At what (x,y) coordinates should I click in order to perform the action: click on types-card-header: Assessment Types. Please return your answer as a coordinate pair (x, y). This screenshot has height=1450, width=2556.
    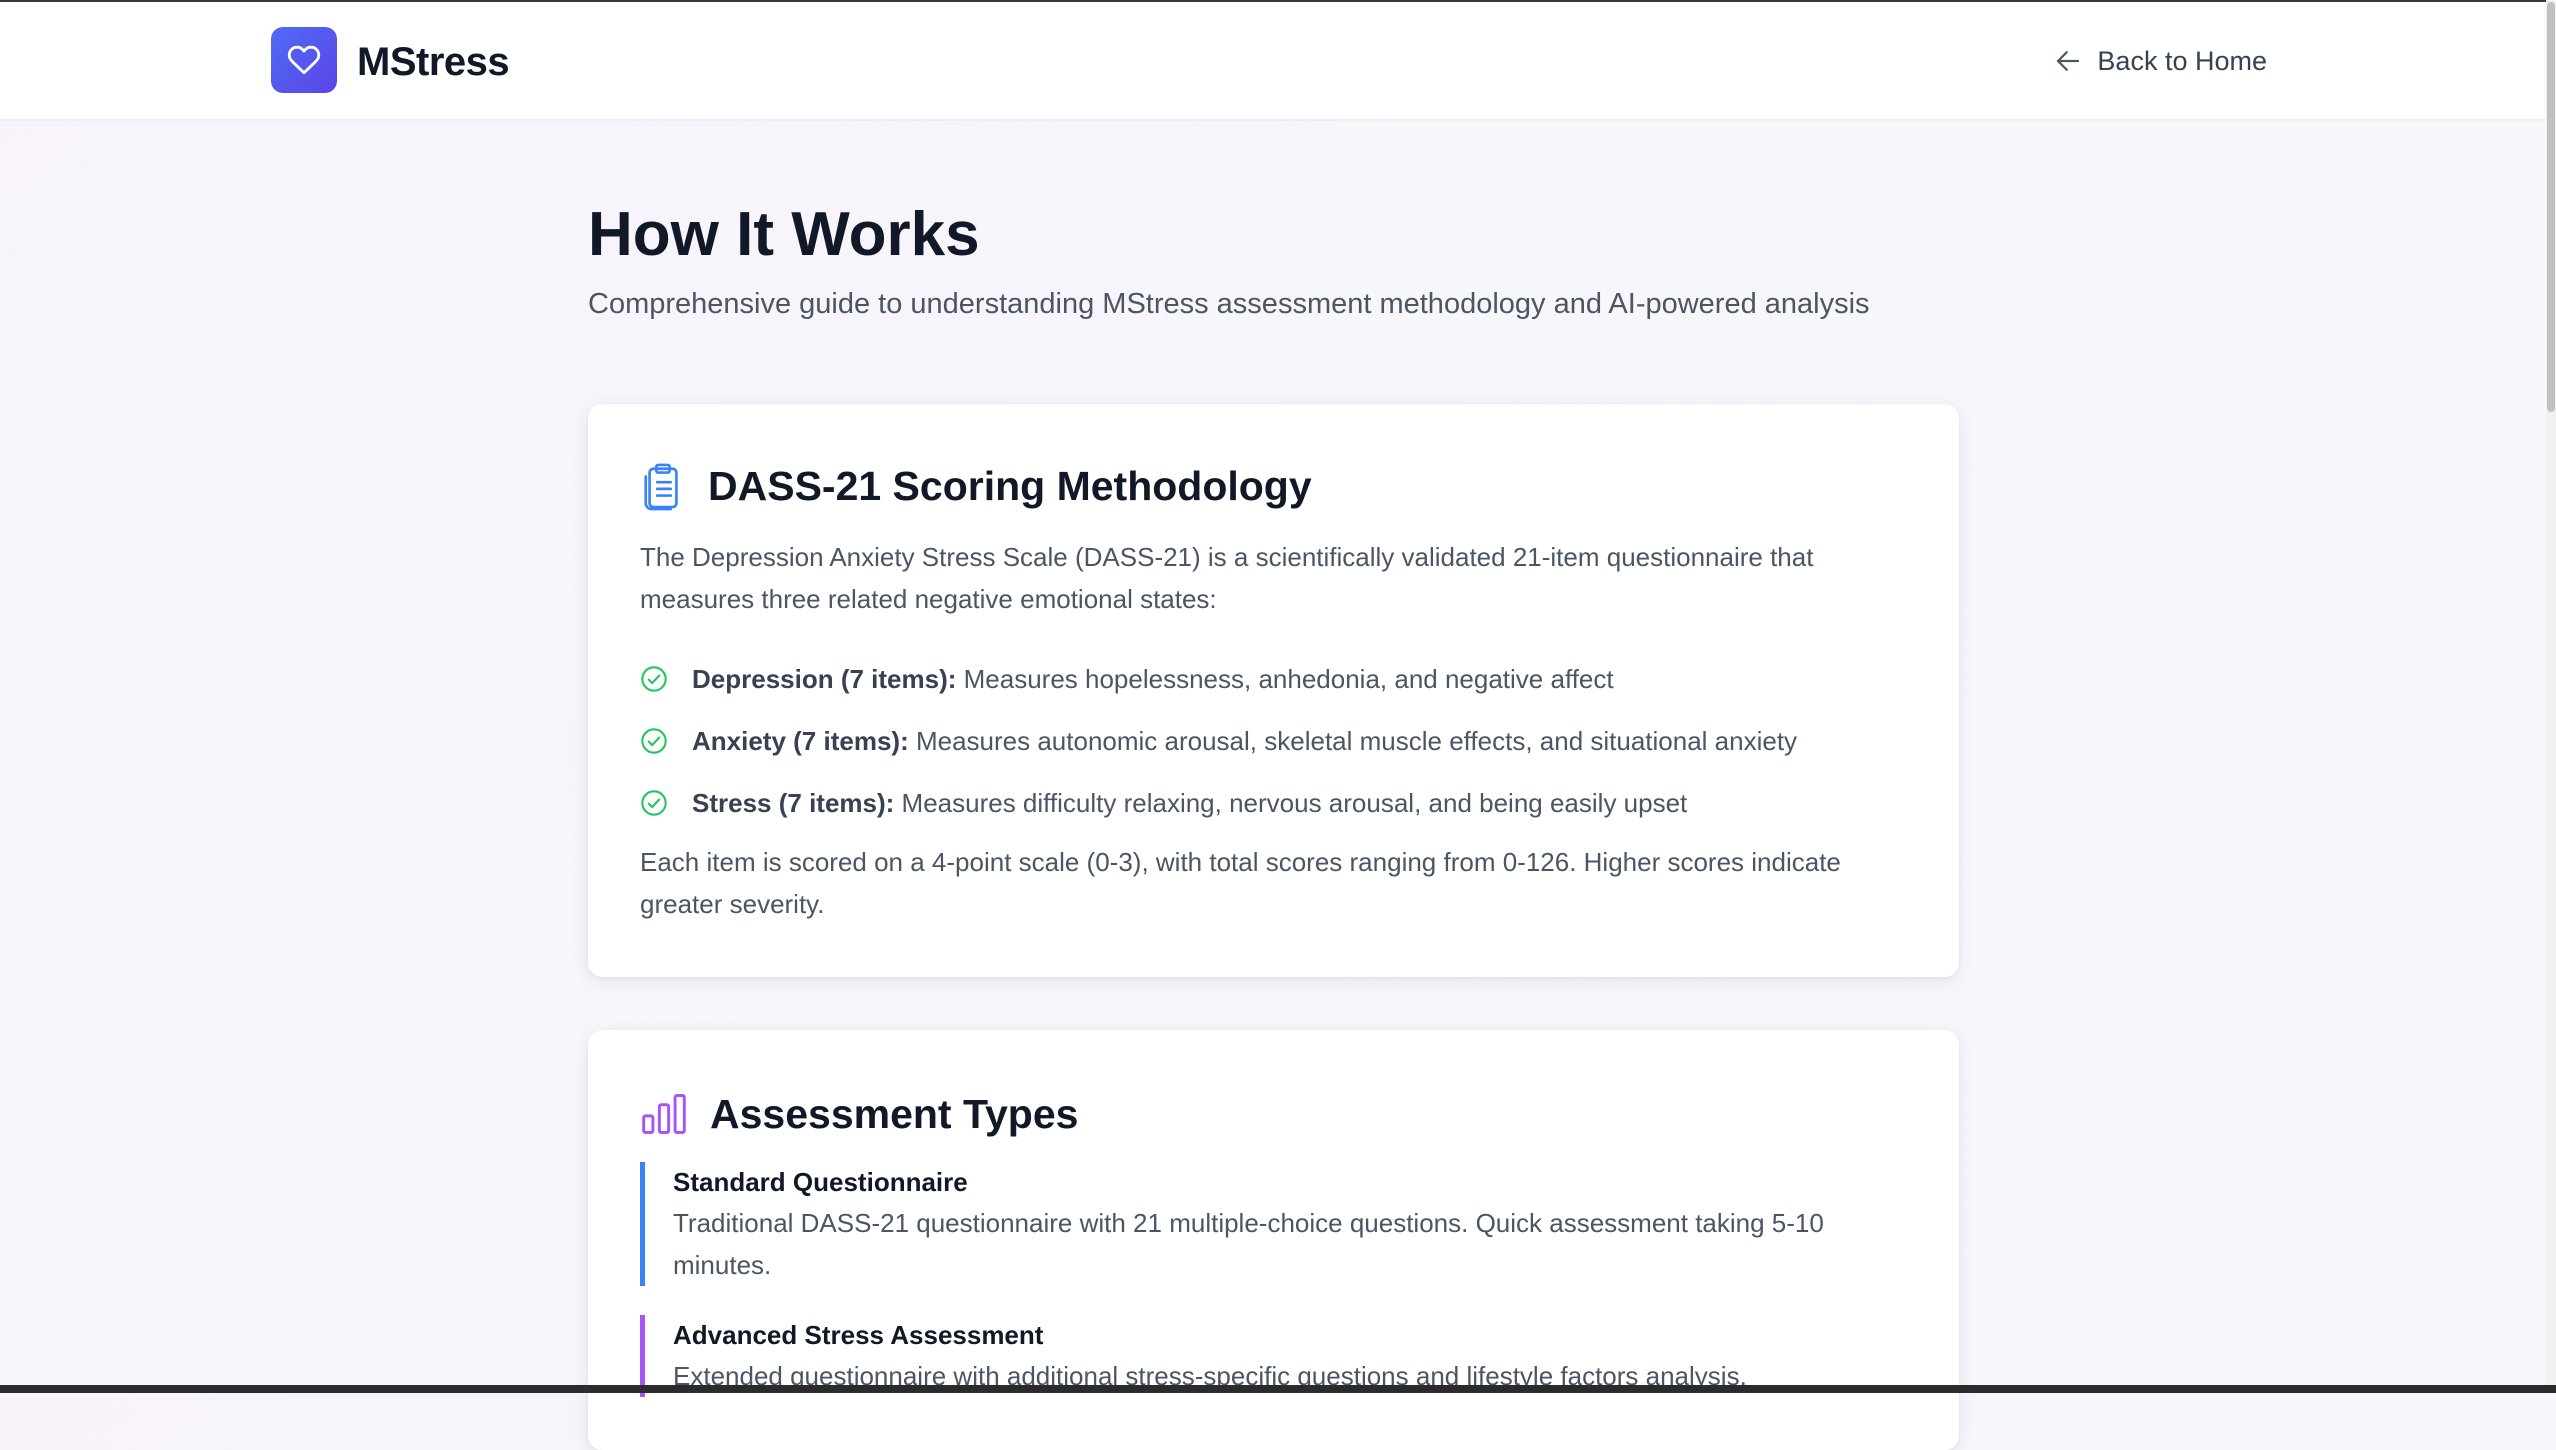
    Looking at the image, I should click on (859, 1114).